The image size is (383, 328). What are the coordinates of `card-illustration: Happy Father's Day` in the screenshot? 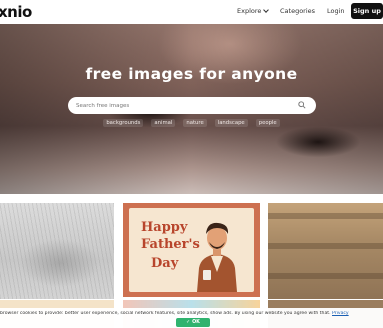 It's located at (191, 250).